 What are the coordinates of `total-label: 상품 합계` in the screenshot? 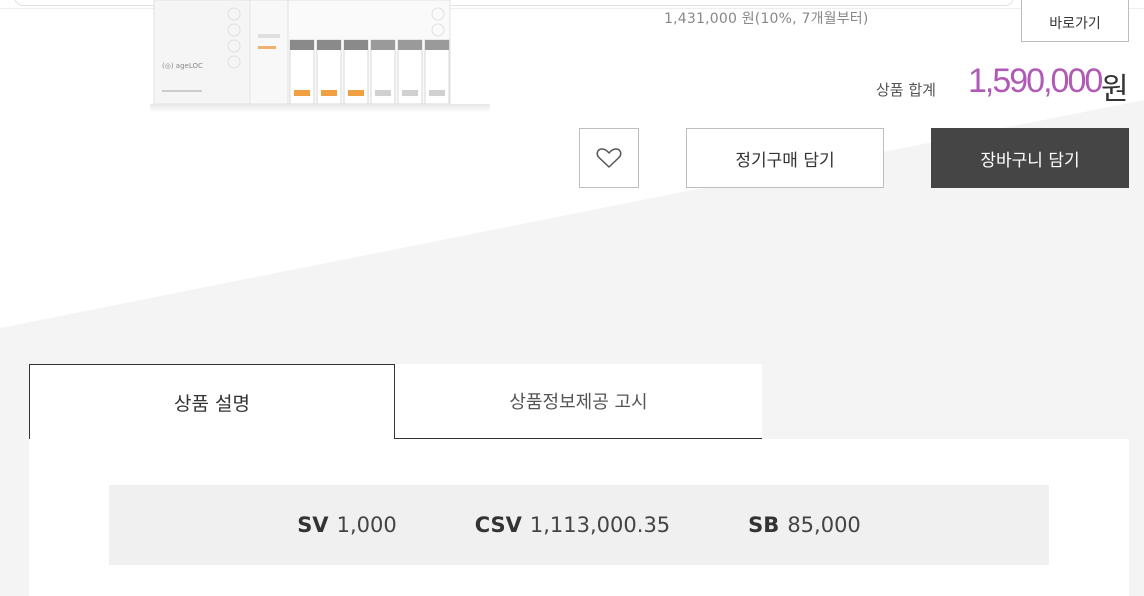 It's located at (906, 90).